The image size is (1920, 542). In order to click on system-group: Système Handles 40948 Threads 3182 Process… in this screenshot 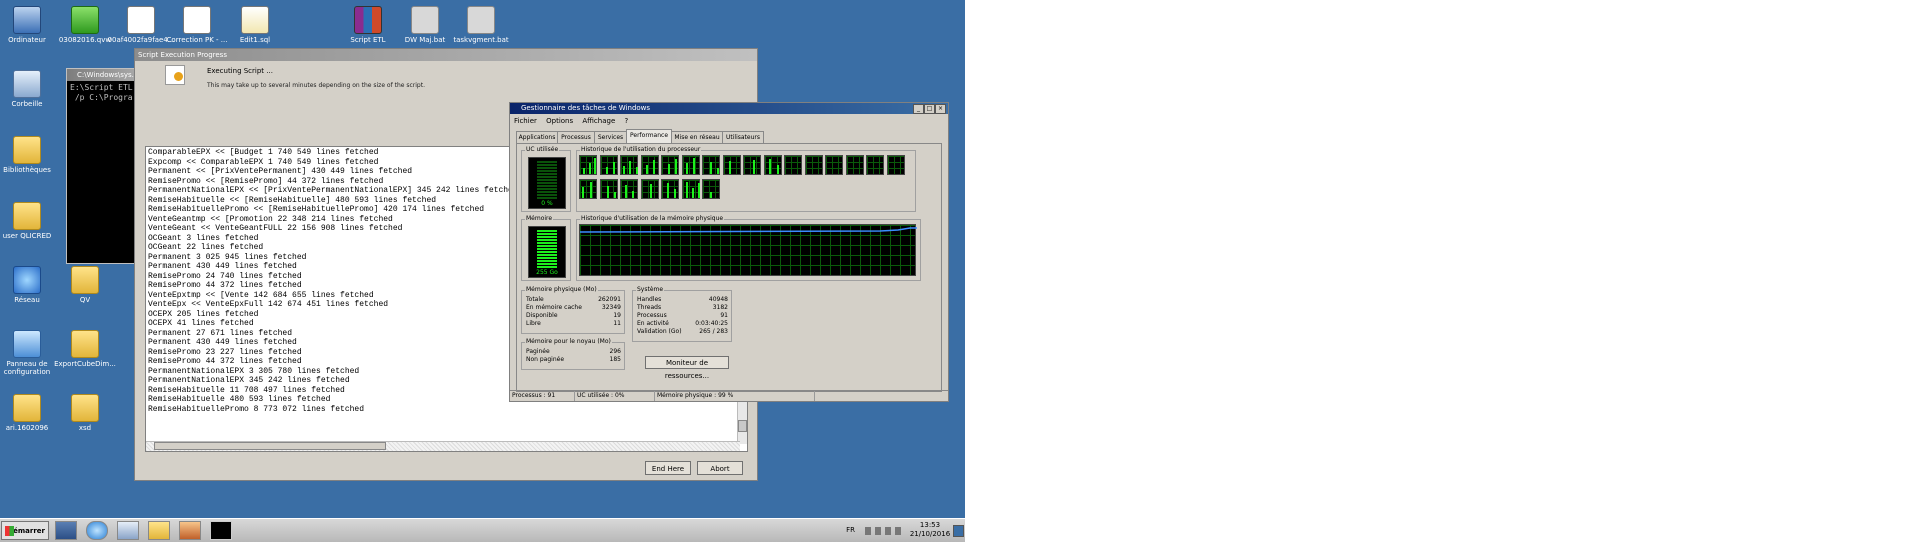, I will do `click(682, 314)`.